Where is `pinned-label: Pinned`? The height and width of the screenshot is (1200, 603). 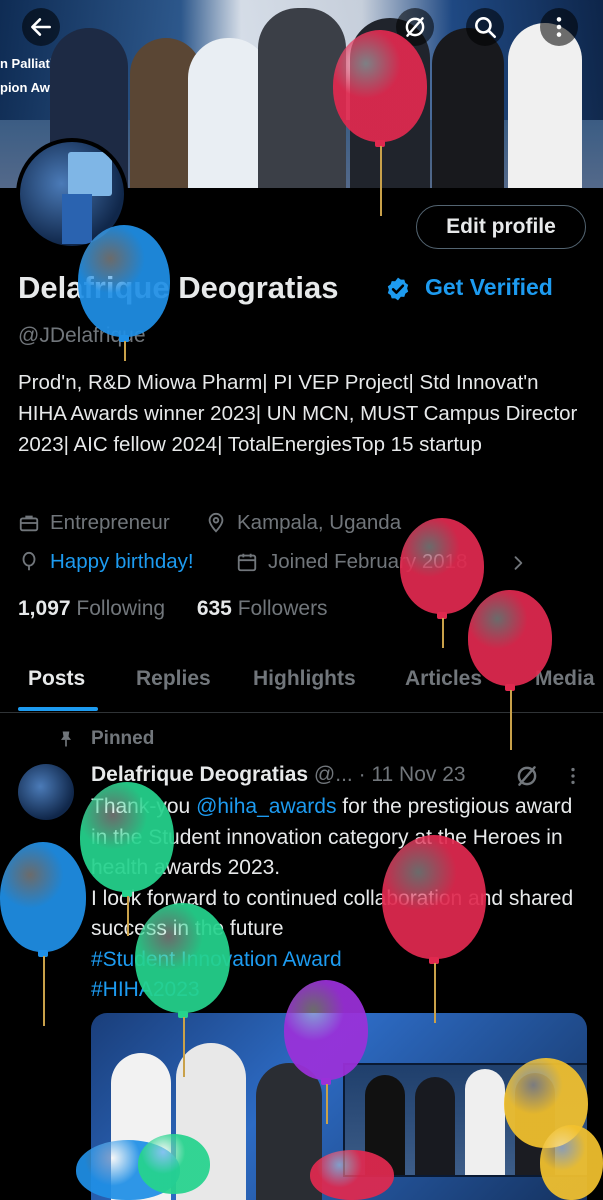 pinned-label: Pinned is located at coordinates (123, 738).